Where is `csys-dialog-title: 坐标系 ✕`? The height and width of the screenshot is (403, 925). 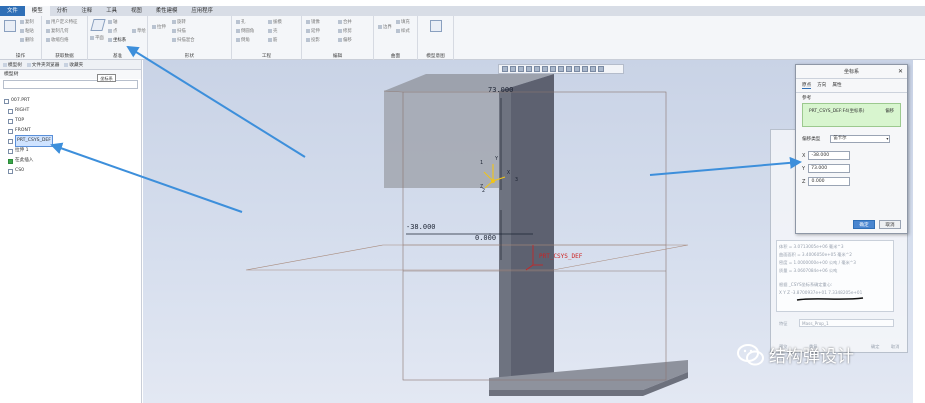 csys-dialog-title: 坐标系 ✕ is located at coordinates (851, 72).